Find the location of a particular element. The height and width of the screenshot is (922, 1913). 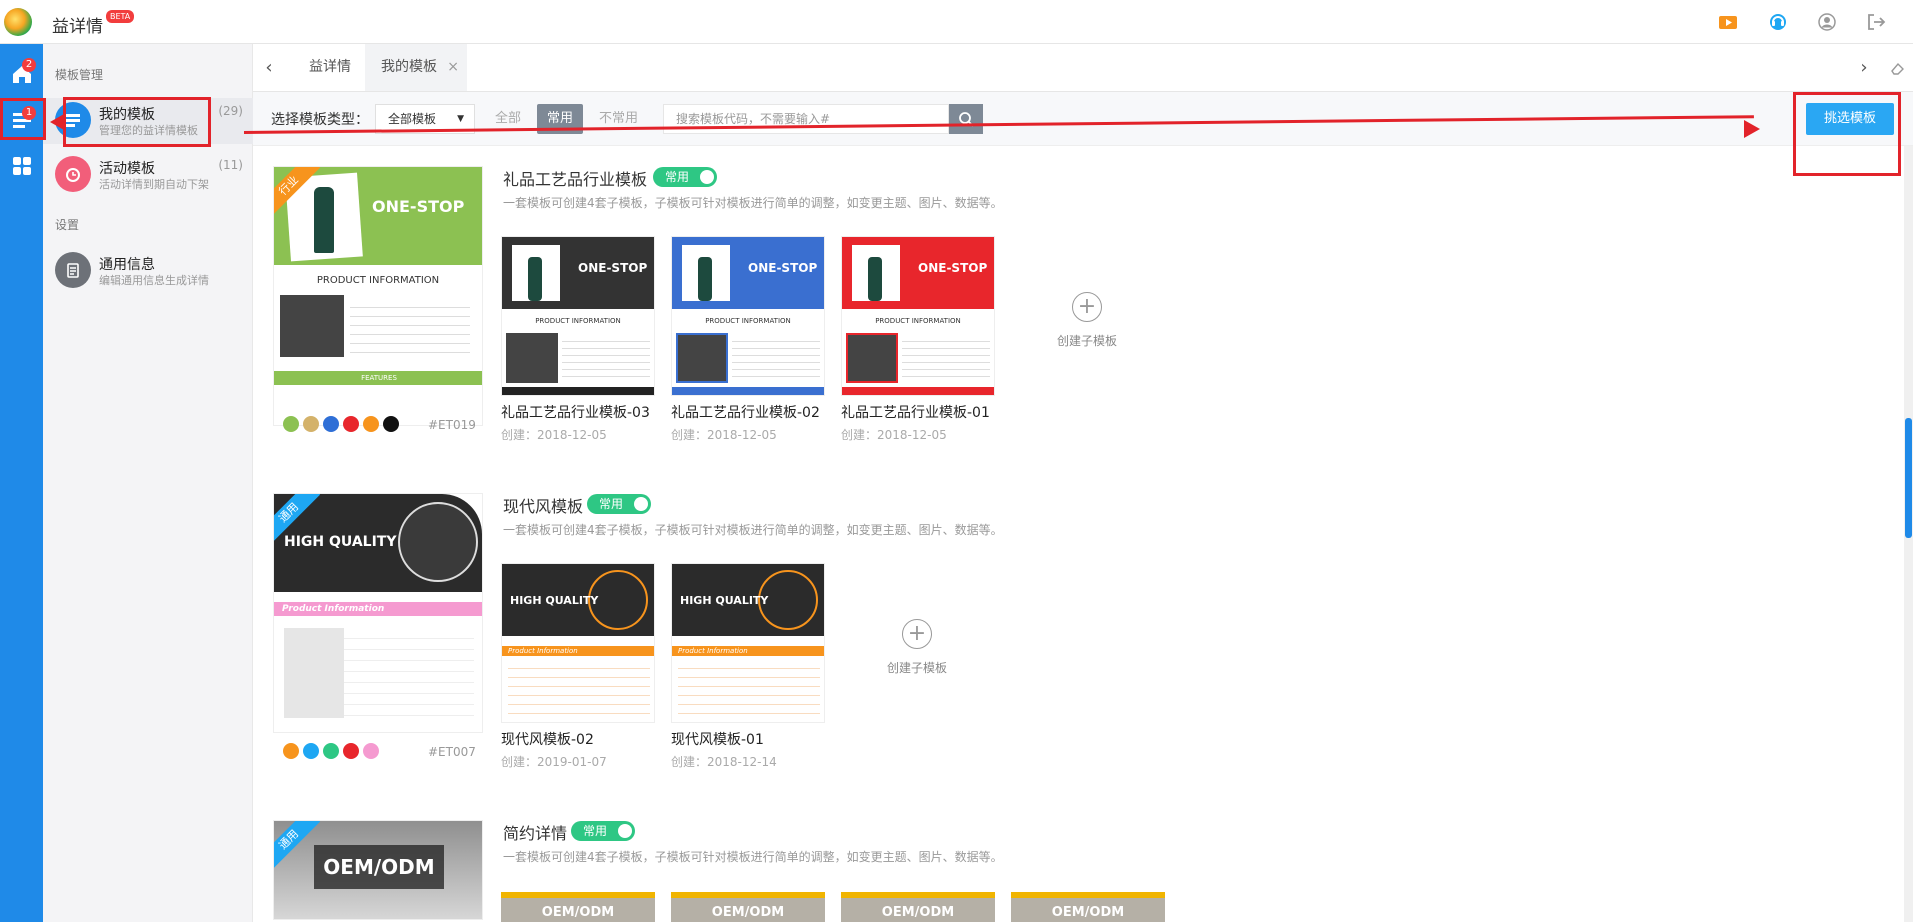

apps-grid-icon is located at coordinates (21, 166).